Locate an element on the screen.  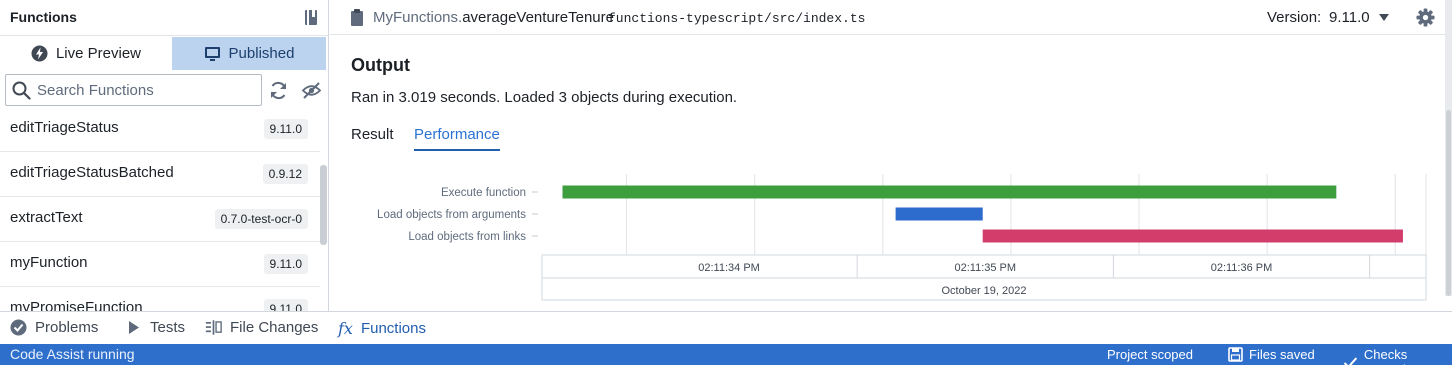
list-item: editTriageStatusBatched 0.9.12 is located at coordinates (160, 174).